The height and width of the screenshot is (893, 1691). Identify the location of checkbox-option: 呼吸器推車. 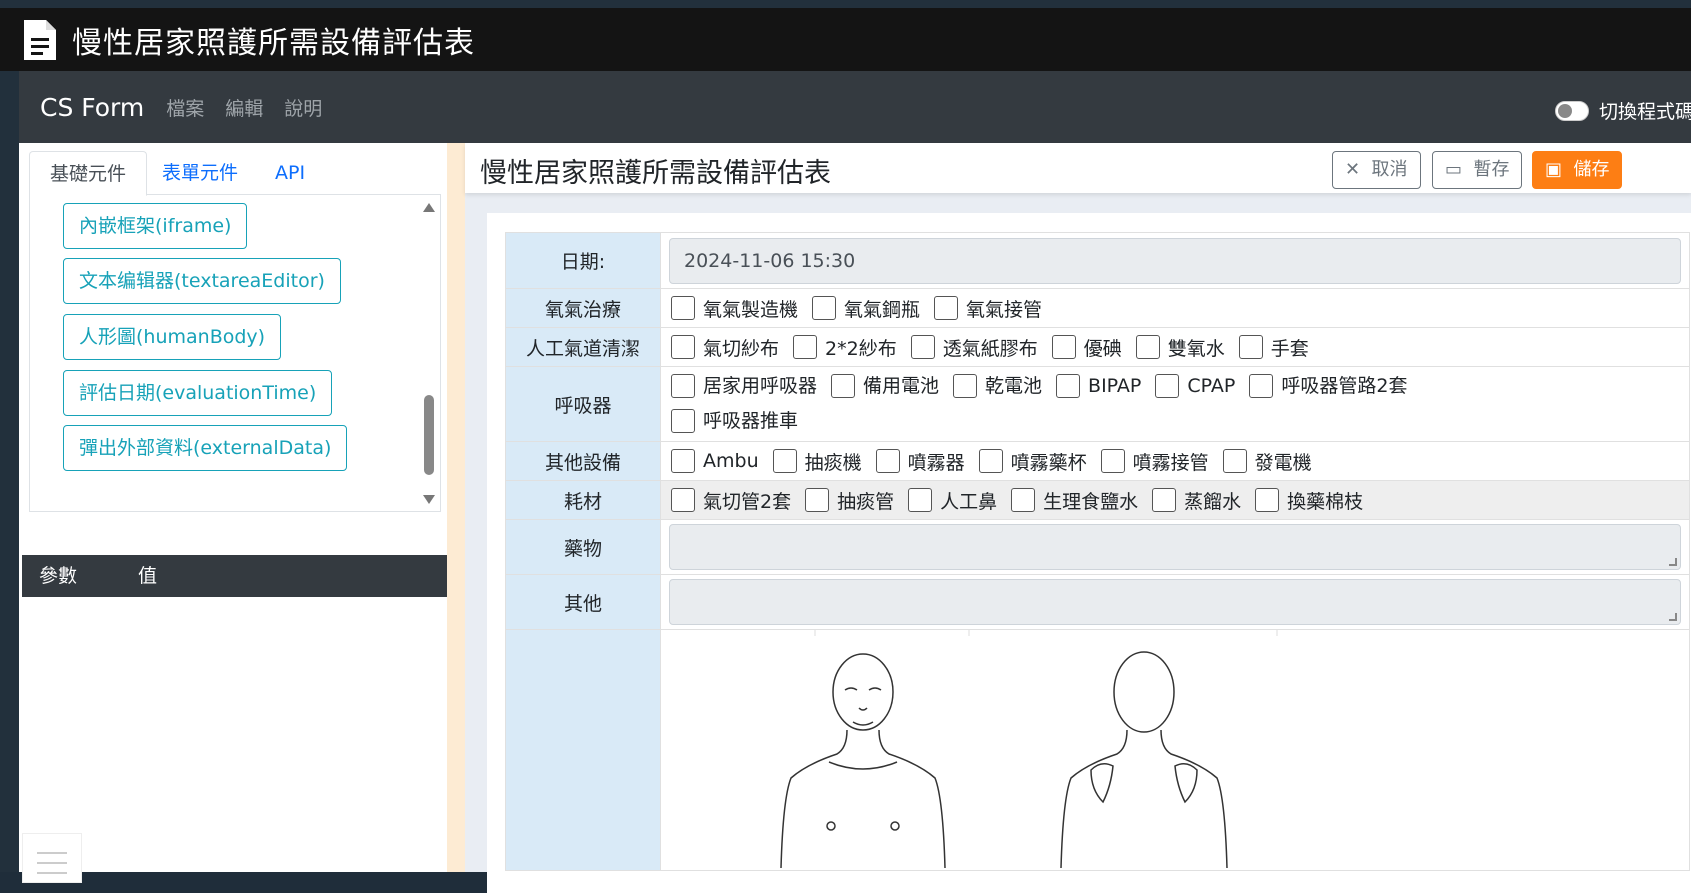
(734, 421).